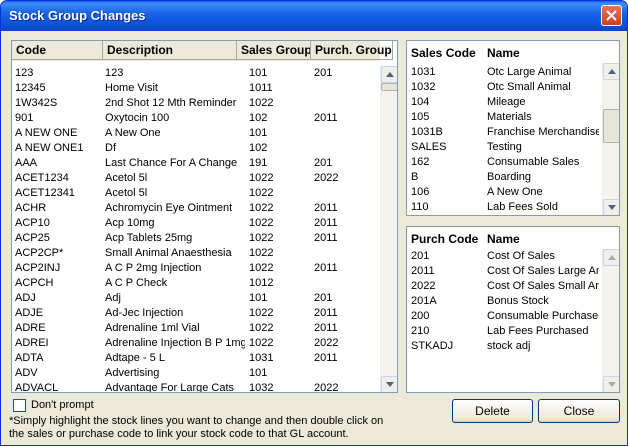 This screenshot has height=446, width=628. I want to click on list-item: 210 Lab Fees Purchased, so click(504, 331).